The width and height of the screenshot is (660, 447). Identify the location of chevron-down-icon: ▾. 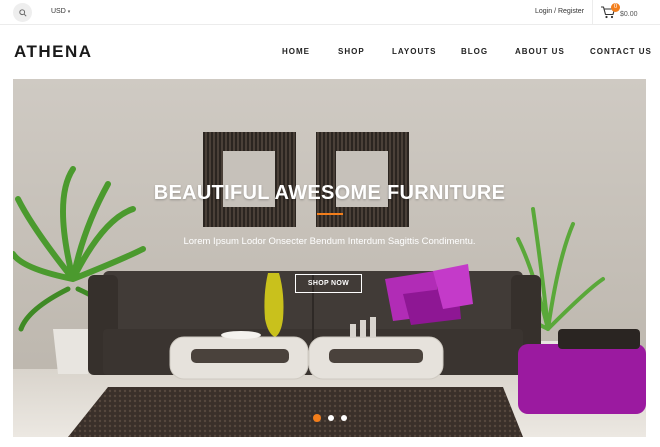
(69, 11).